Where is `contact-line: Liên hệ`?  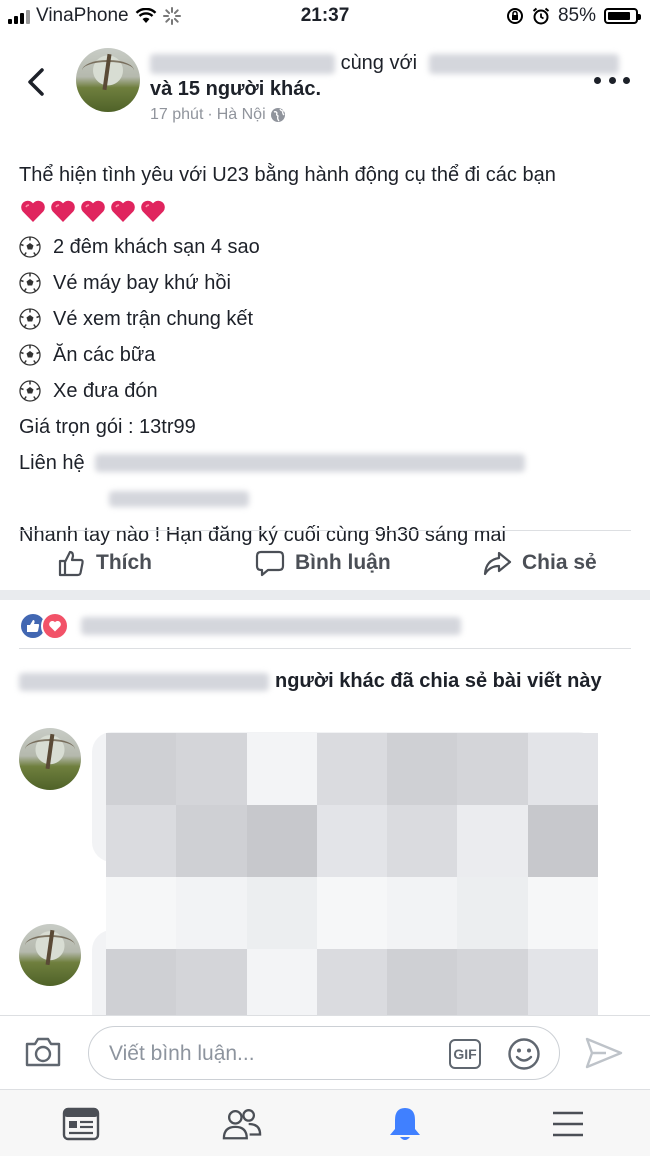
contact-line: Liên hệ is located at coordinates (329, 463).